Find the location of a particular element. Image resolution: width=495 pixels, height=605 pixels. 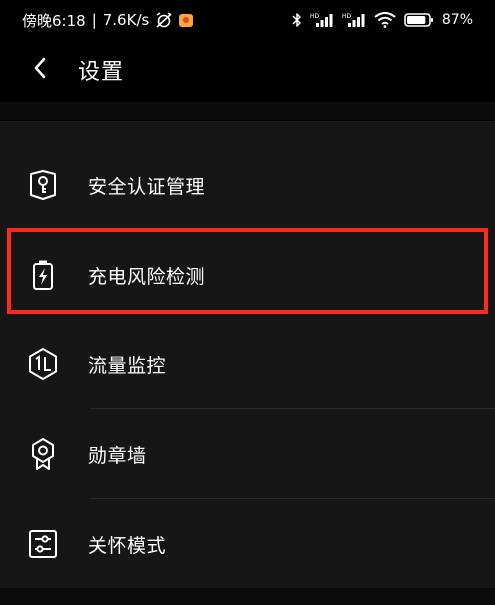

battery-percent: 87% is located at coordinates (457, 20).